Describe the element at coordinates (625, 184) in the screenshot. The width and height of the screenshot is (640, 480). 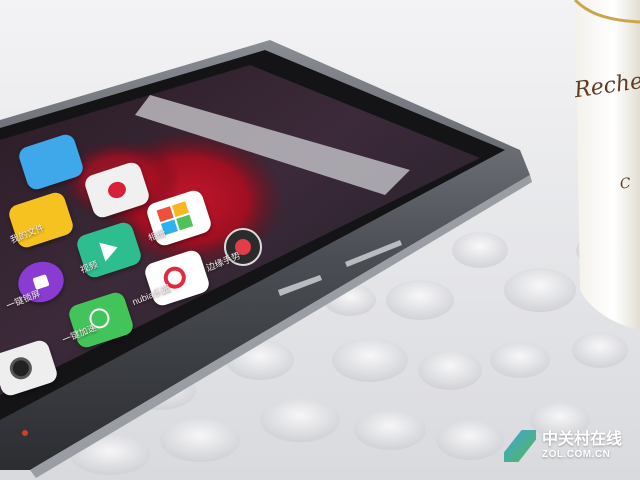
I see `cup-text-2: C` at that location.